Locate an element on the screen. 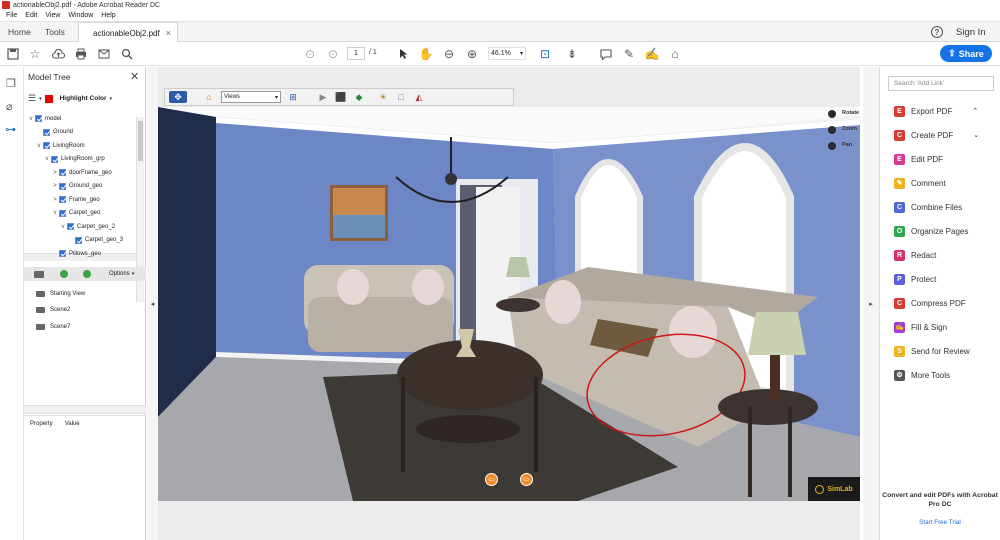  view-item: Starting View is located at coordinates (60, 294).